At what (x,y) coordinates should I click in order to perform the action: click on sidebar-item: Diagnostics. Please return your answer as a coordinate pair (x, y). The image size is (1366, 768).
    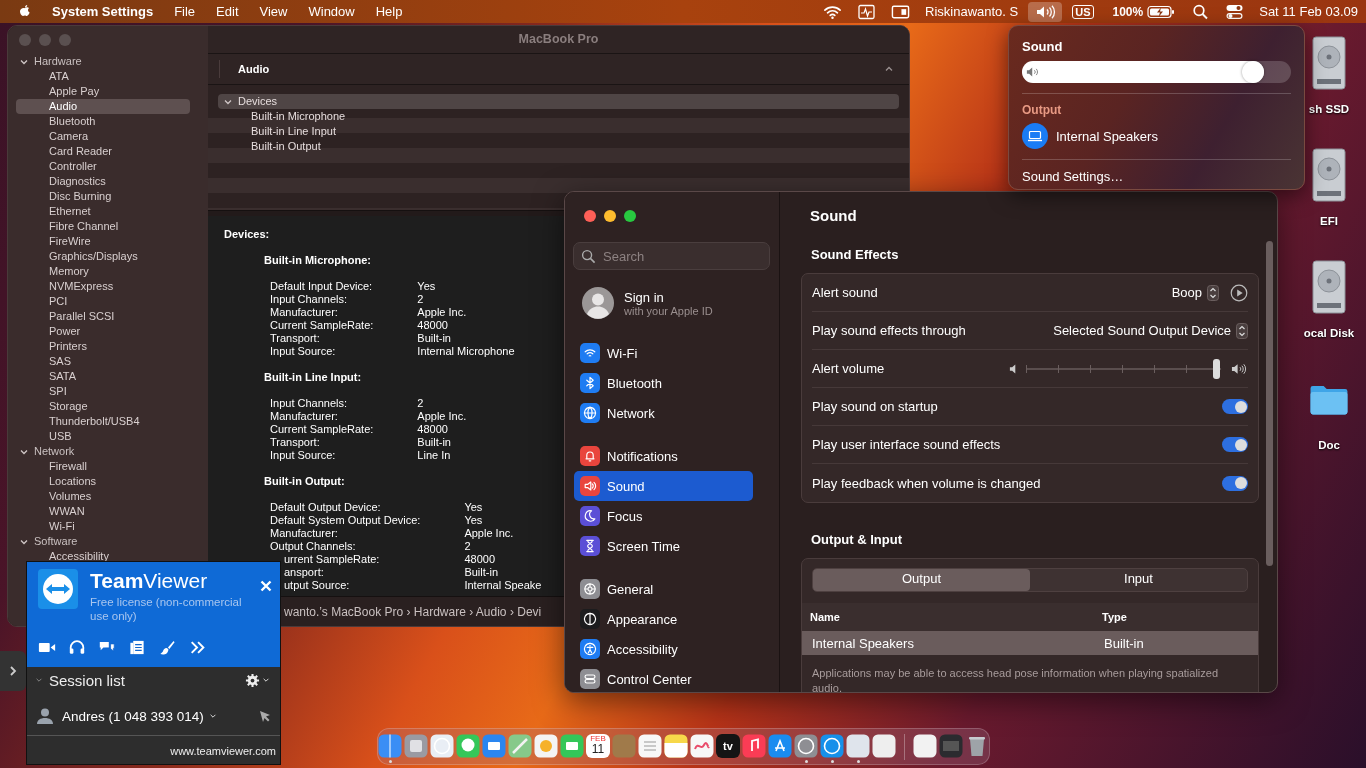
    Looking at the image, I should click on (103, 181).